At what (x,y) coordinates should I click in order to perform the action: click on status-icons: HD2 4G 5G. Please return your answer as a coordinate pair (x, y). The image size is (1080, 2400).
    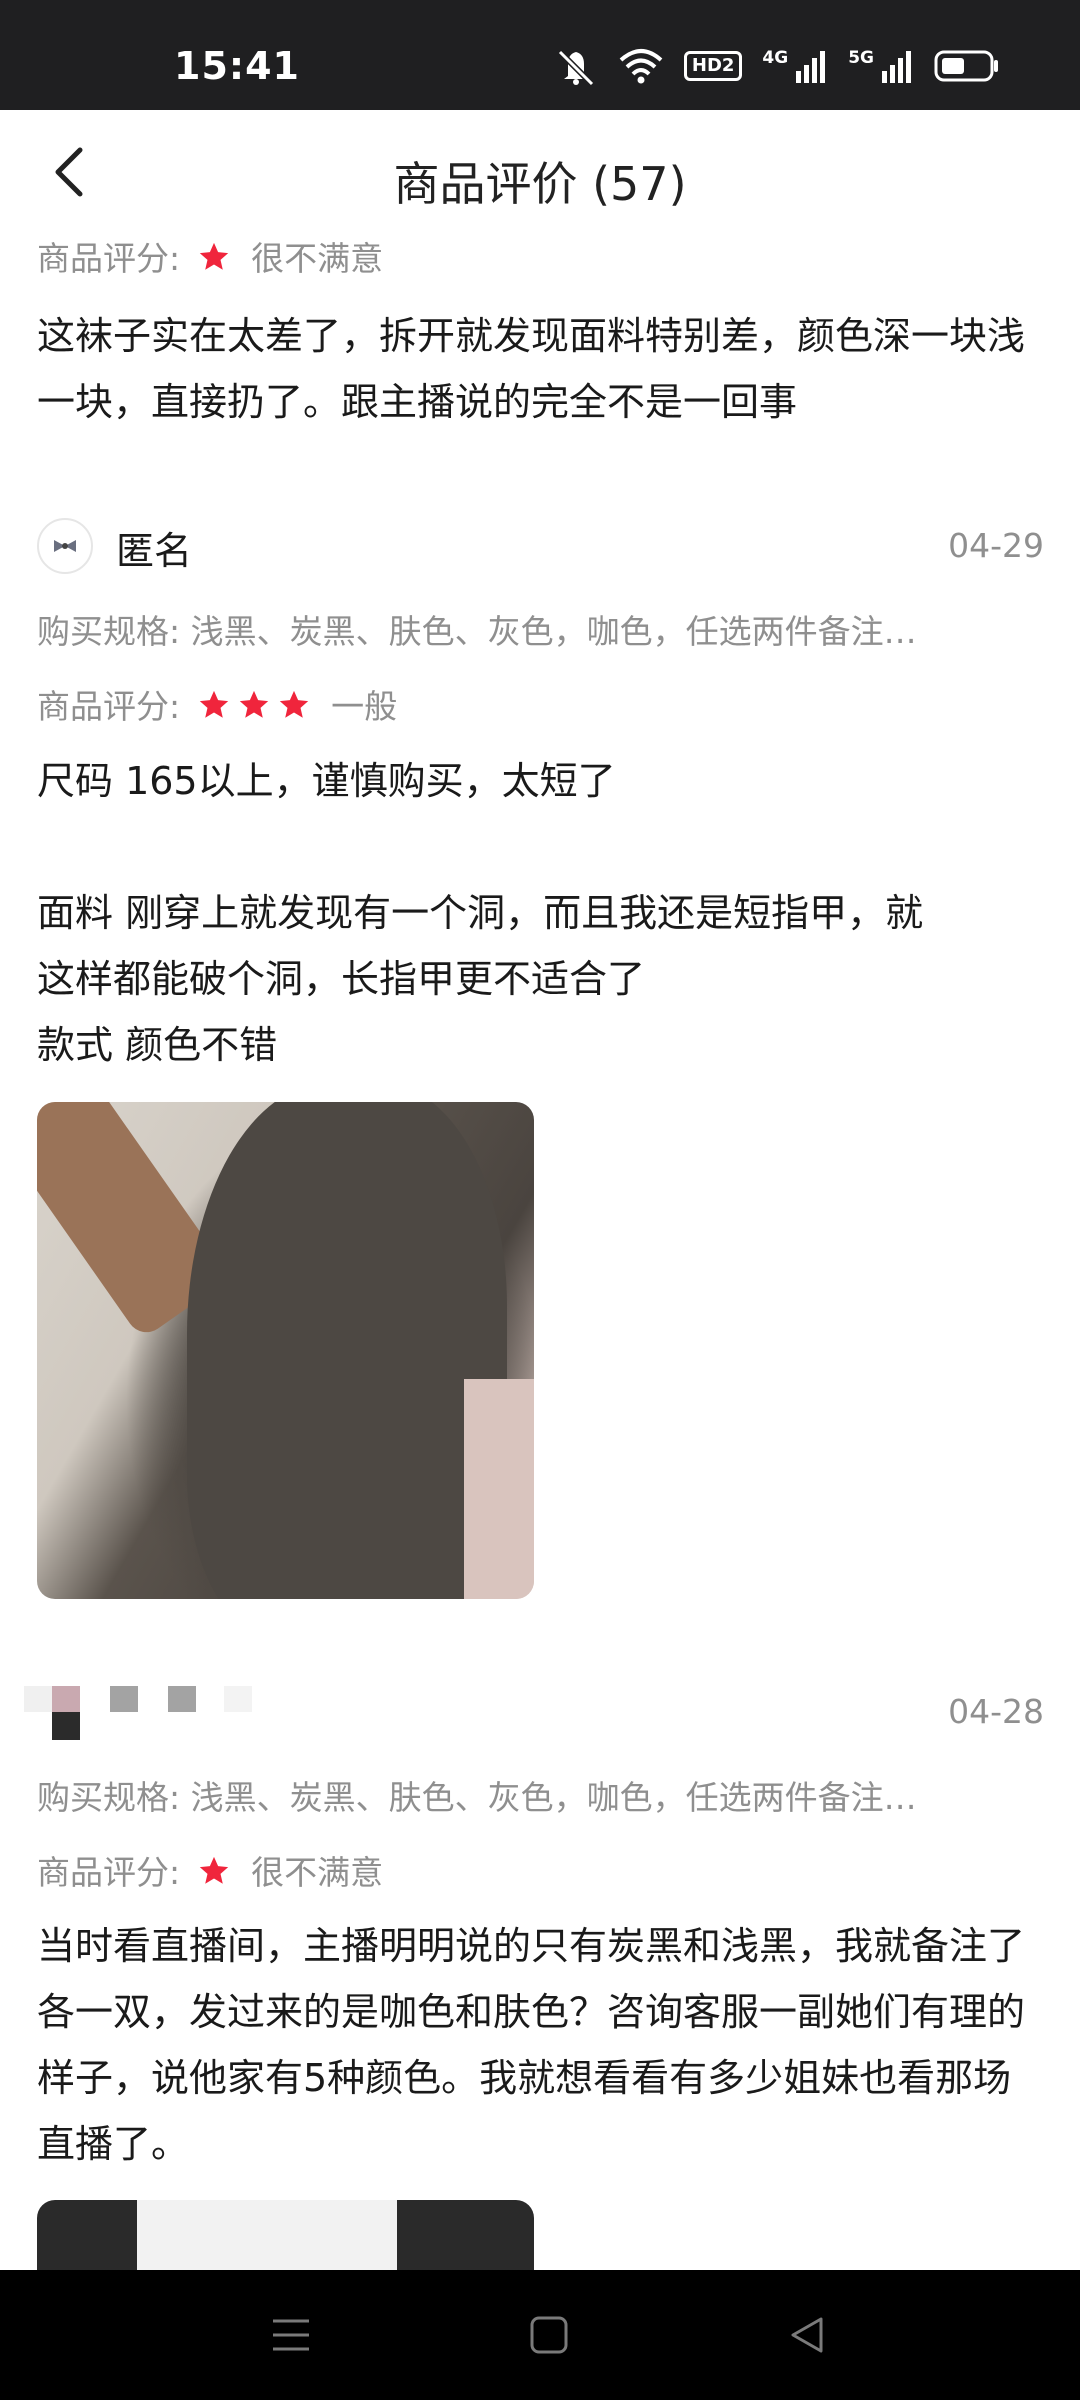
    Looking at the image, I should click on (777, 66).